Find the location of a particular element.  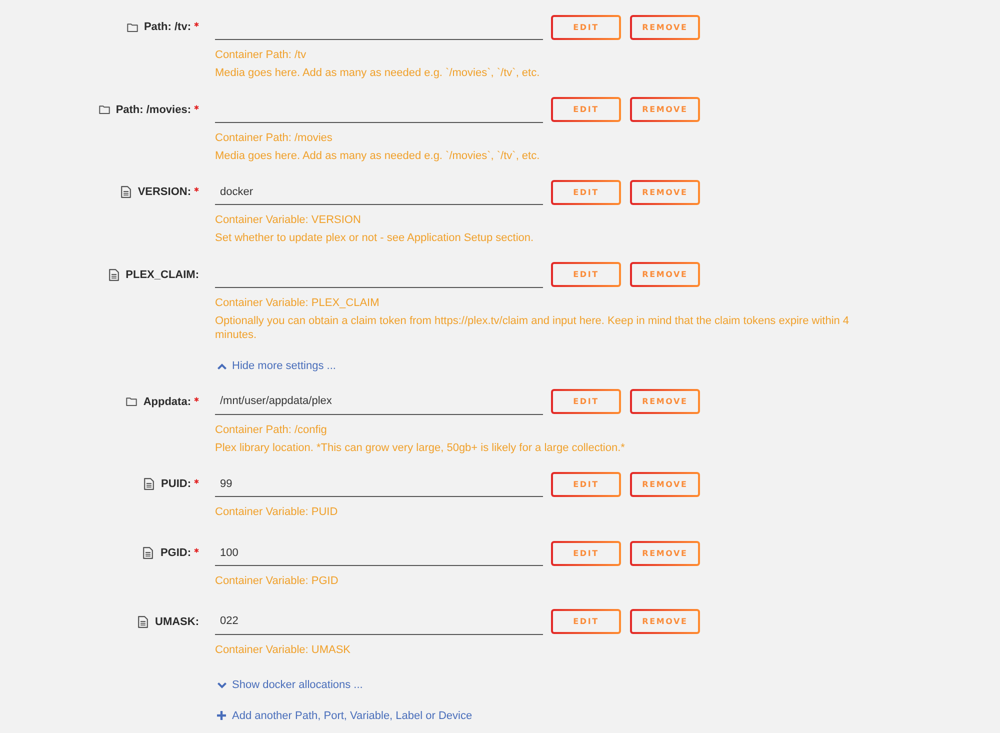

text-field: 022 is located at coordinates (379, 621).